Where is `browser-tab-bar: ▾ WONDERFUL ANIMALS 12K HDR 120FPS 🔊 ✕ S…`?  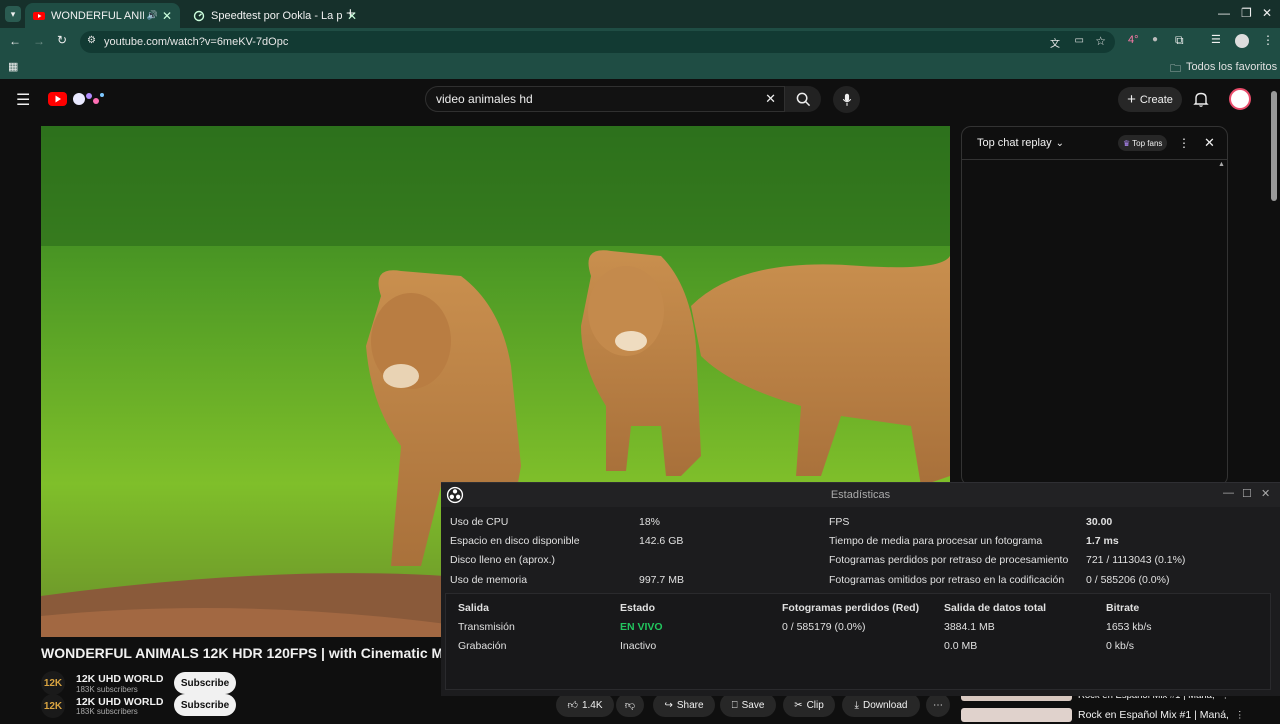 browser-tab-bar: ▾ WONDERFUL ANIMALS 12K HDR 120FPS 🔊 ✕ S… is located at coordinates (640, 14).